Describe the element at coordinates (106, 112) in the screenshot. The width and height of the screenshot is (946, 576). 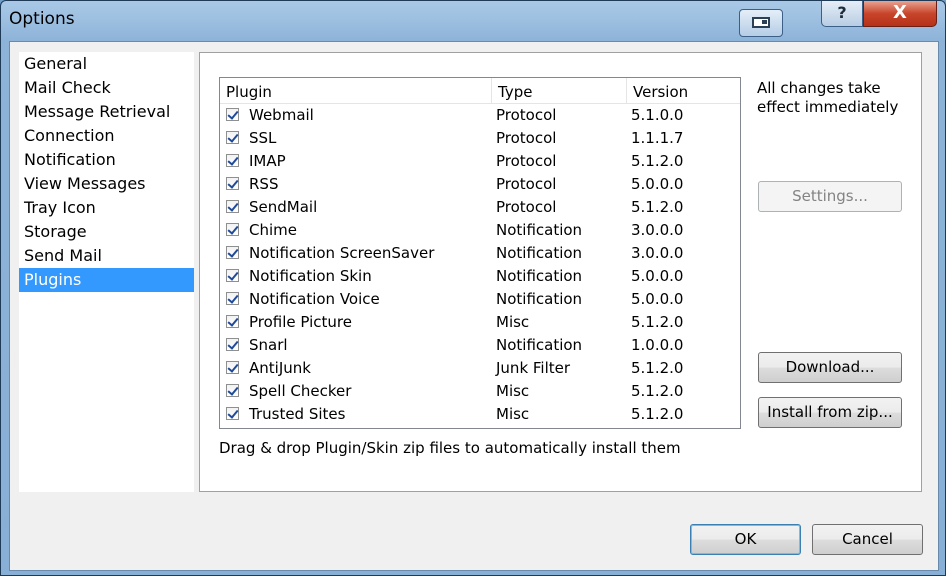
I see `nav-item-message-retrieval: Message Retrieval` at that location.